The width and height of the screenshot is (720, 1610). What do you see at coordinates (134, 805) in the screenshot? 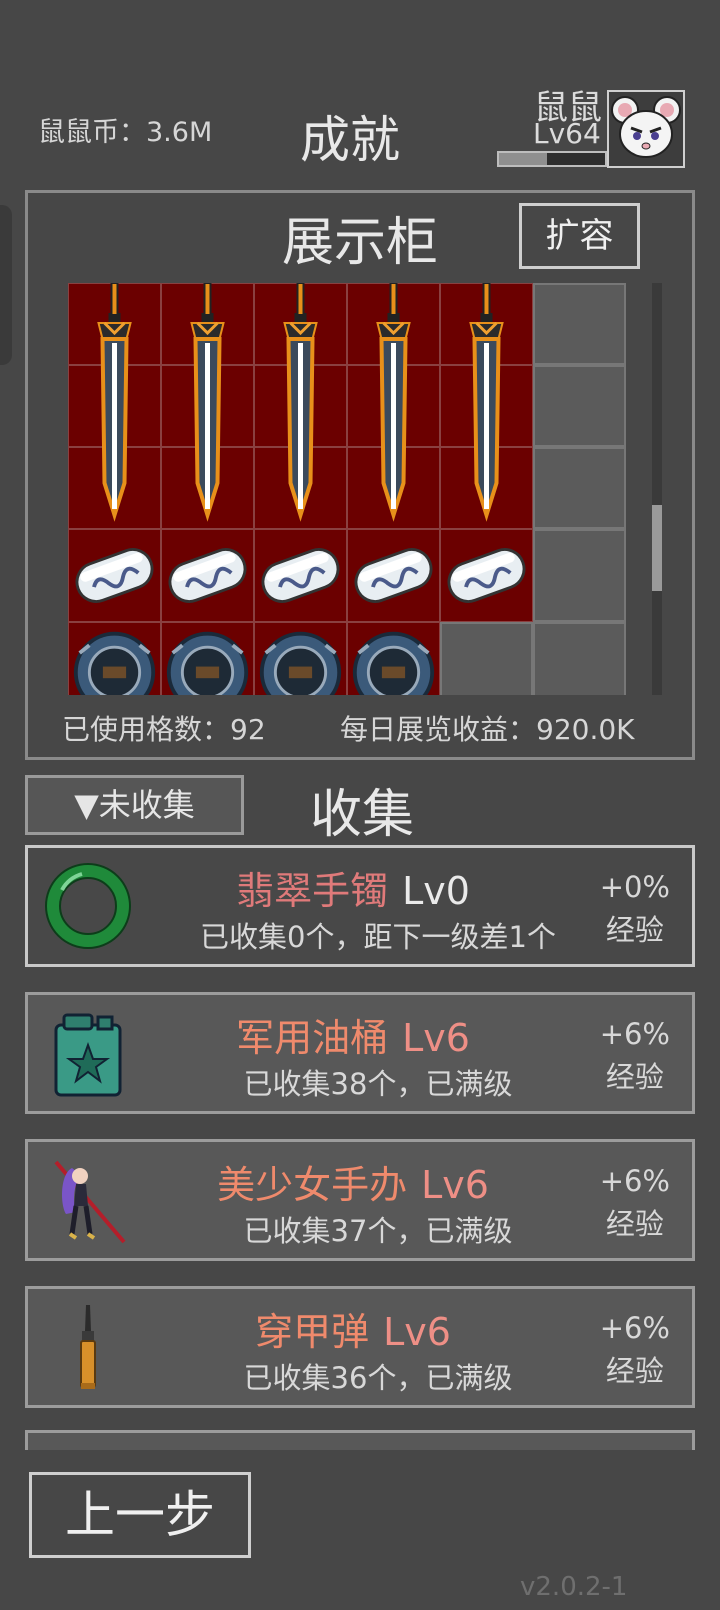
I see `uncollected-filter-button: ▼未收集` at bounding box center [134, 805].